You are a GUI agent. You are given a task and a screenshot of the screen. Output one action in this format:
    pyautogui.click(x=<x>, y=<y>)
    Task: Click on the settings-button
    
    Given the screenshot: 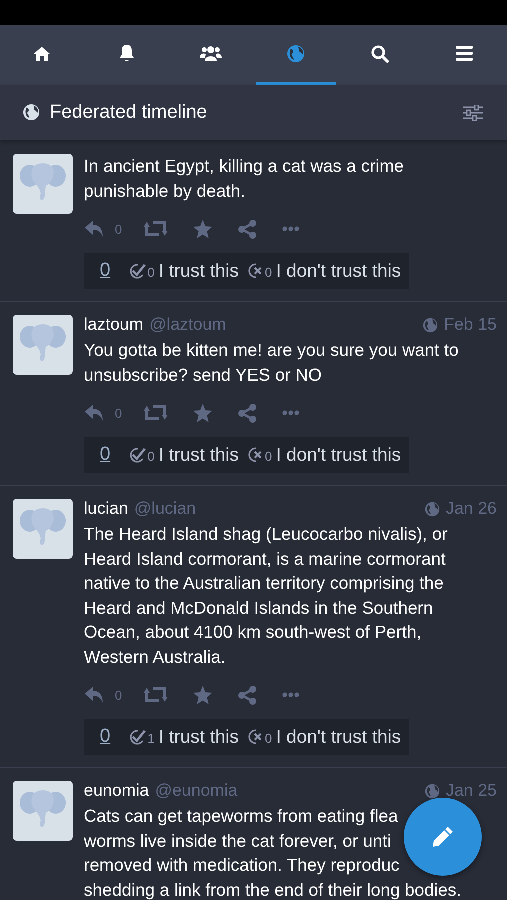 What is the action you would take?
    pyautogui.click(x=473, y=112)
    